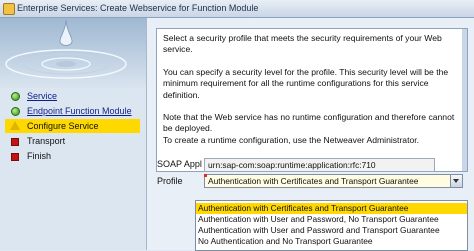 This screenshot has height=251, width=474. What do you see at coordinates (46, 141) in the screenshot?
I see `step-label: Transport` at bounding box center [46, 141].